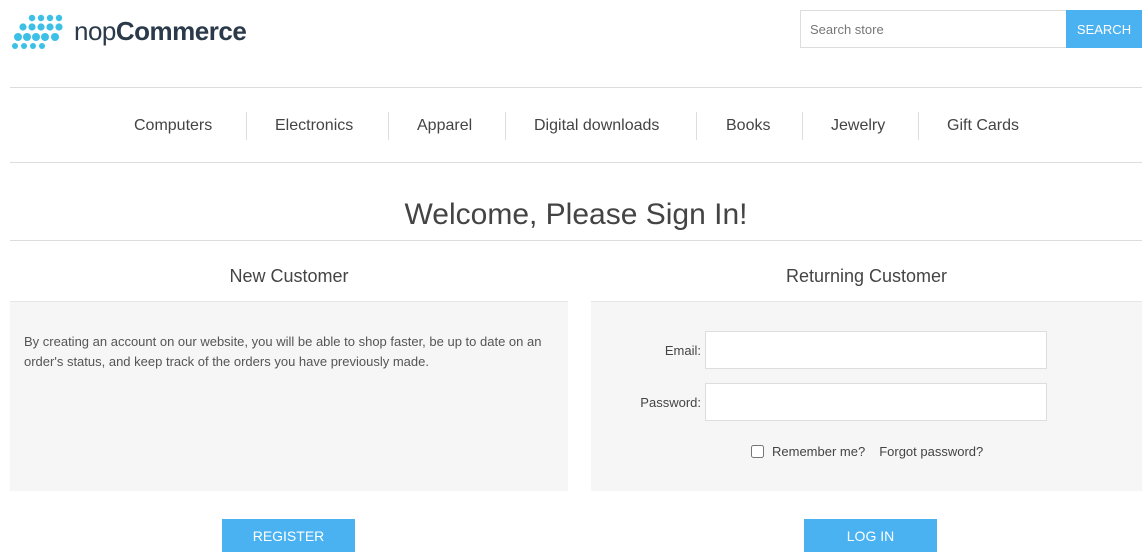  Describe the element at coordinates (173, 125) in the screenshot. I see `menu-item-computers: Computers` at that location.